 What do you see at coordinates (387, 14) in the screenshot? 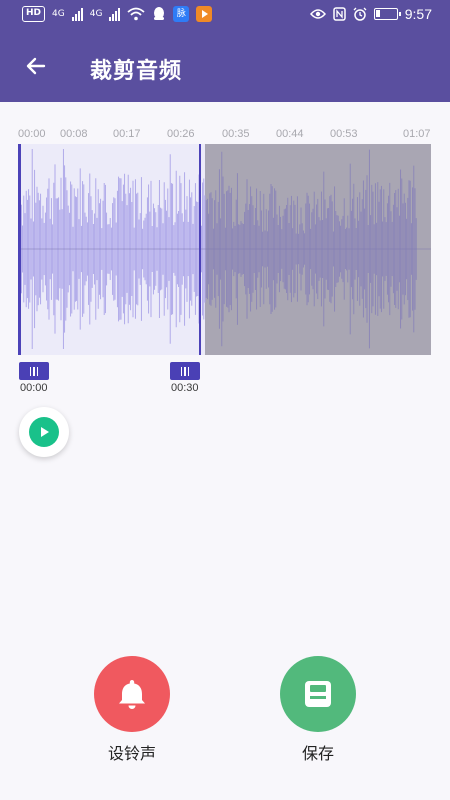
I see `battery-icon` at bounding box center [387, 14].